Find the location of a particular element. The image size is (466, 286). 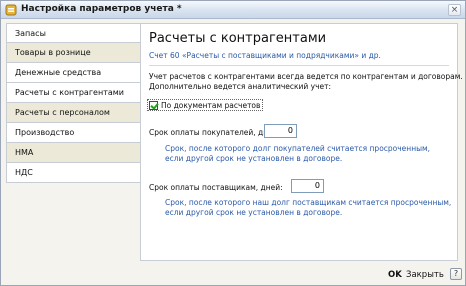

page-title: Расчеты с контрагентами is located at coordinates (238, 38).